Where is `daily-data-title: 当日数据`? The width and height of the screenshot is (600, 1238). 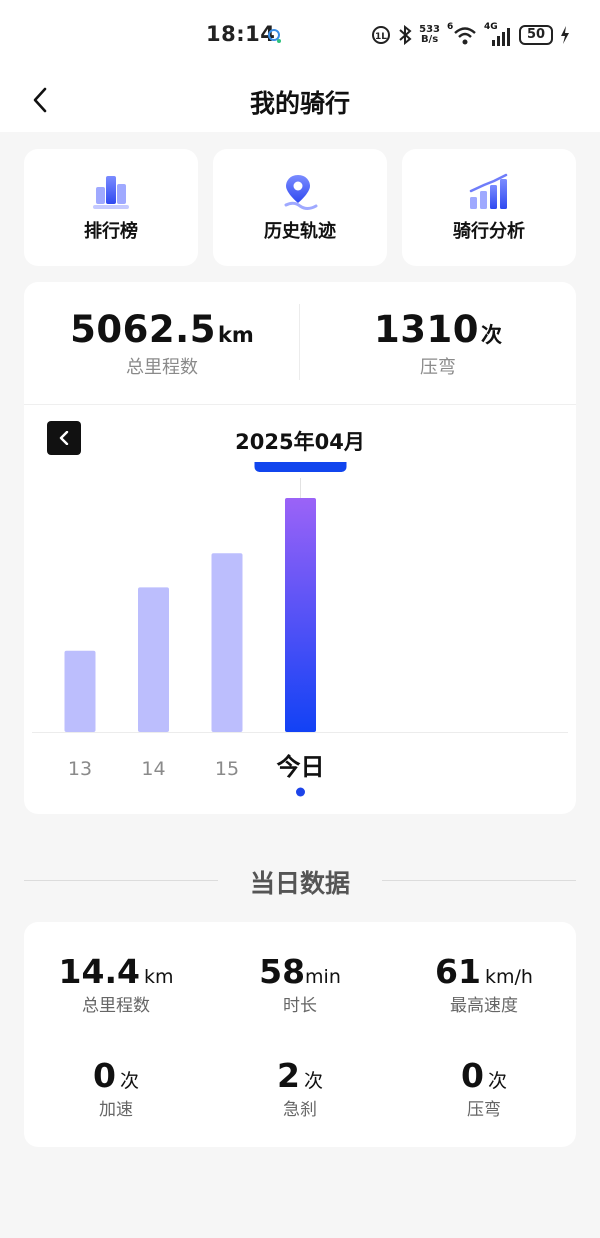 daily-data-title: 当日数据 is located at coordinates (299, 883).